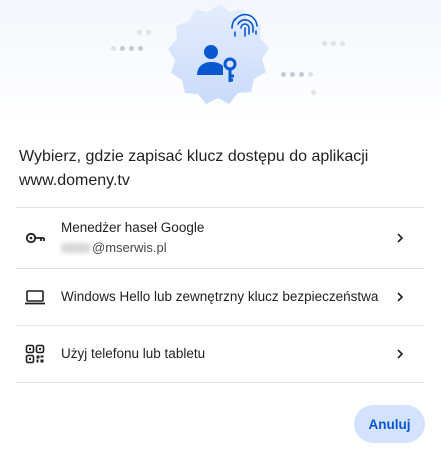 The image size is (441, 460). I want to click on account-domain: @mserwis.pl, so click(129, 247).